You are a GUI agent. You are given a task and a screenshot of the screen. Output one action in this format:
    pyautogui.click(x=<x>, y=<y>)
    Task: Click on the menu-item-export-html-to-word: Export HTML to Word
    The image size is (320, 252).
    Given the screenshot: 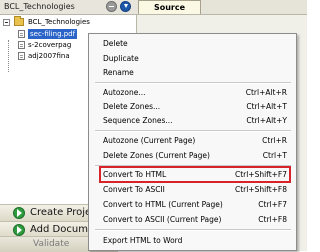 What is the action you would take?
    pyautogui.click(x=142, y=241)
    